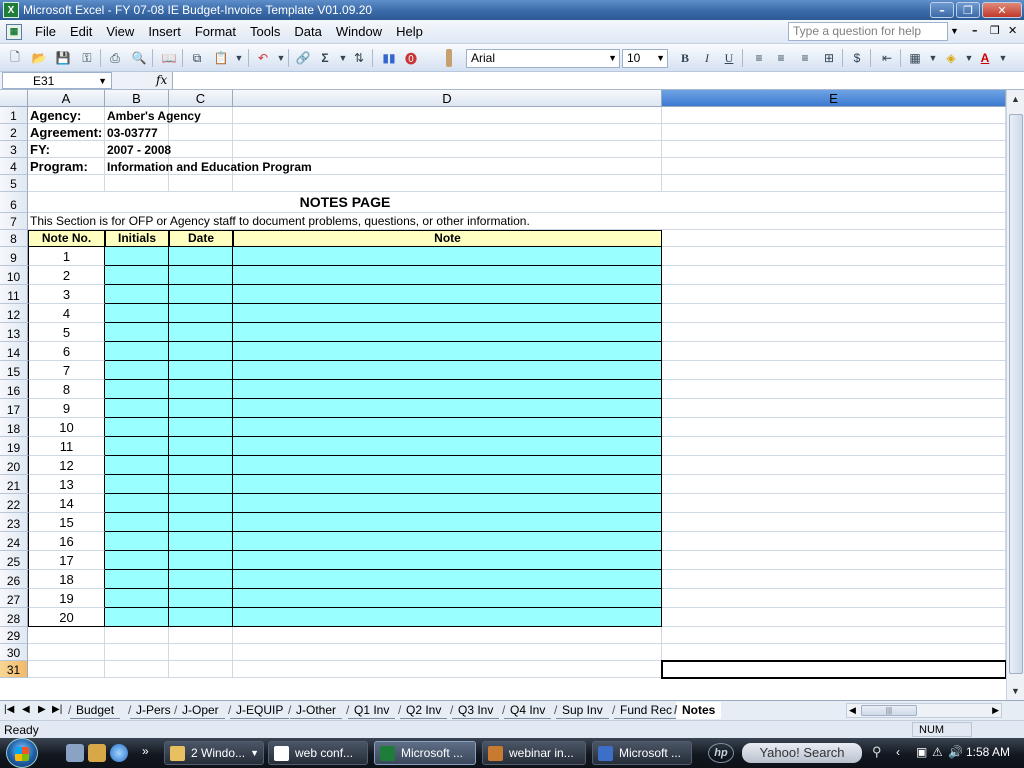 Image resolution: width=1024 pixels, height=768 pixels. I want to click on merge-center-icon: ⊞, so click(829, 58).